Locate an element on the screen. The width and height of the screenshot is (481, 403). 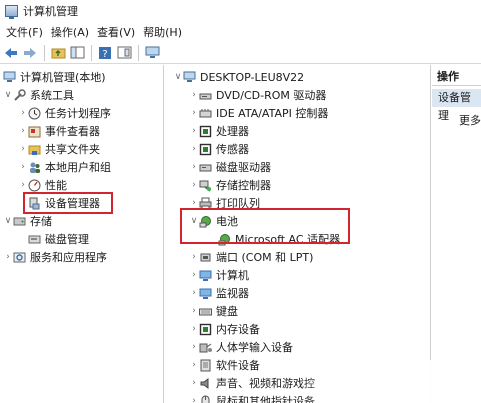
actions-device-manager: 设备管理 is located at coordinates (456, 105).